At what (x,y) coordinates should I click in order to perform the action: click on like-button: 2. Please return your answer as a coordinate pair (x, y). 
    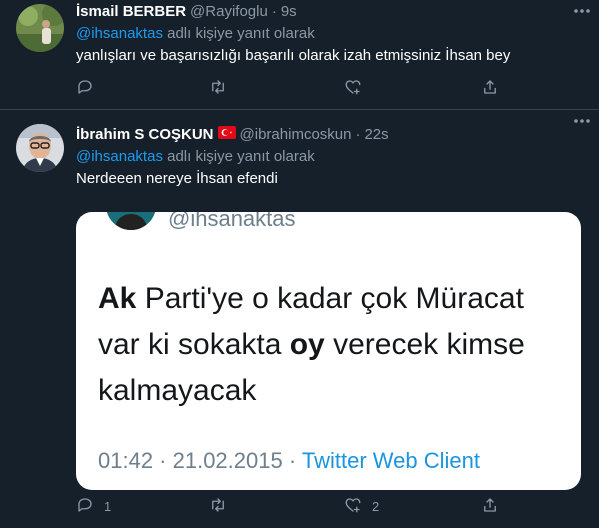
    Looking at the image, I should click on (361, 506).